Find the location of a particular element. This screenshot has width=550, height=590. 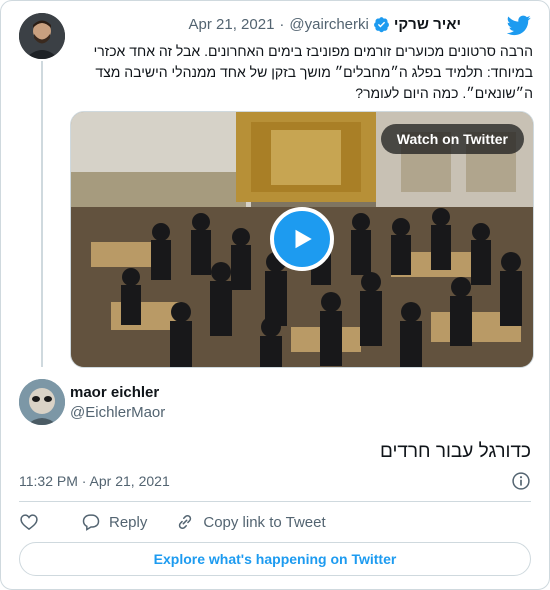

copy-link-button: Copy link to Tweet is located at coordinates (250, 522).